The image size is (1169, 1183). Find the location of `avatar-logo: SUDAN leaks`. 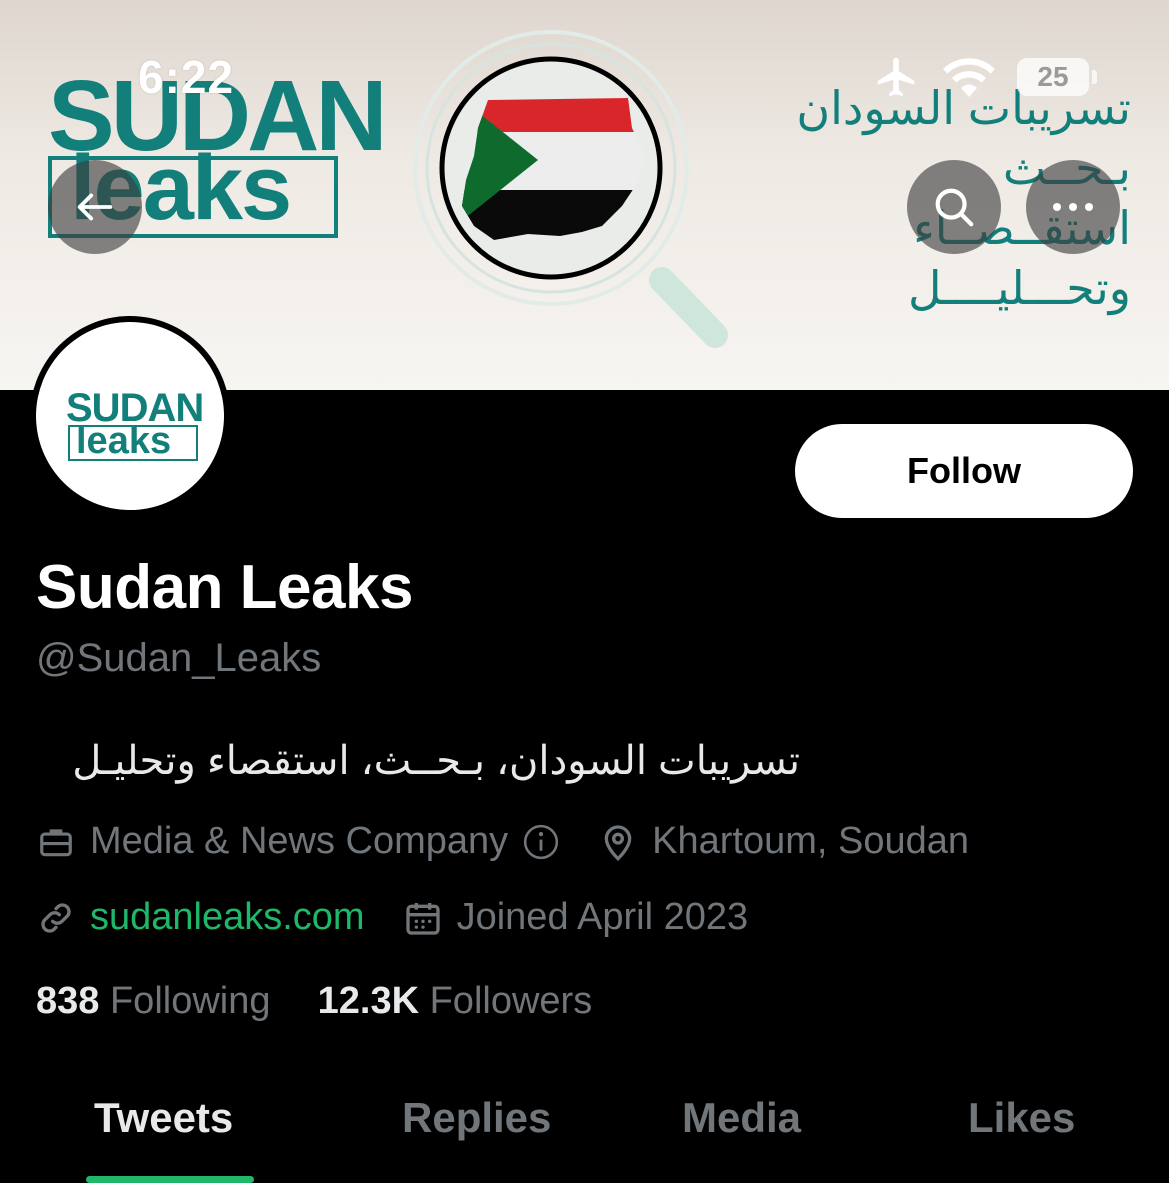

avatar-logo: SUDAN leaks is located at coordinates (130, 416).